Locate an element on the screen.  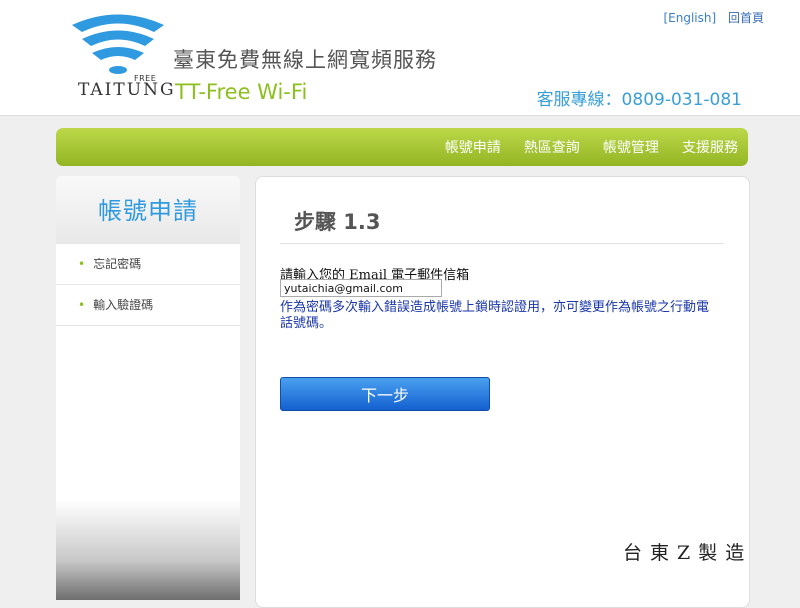
hotline-number: 客服專線：0809-031-081 is located at coordinates (639, 100).